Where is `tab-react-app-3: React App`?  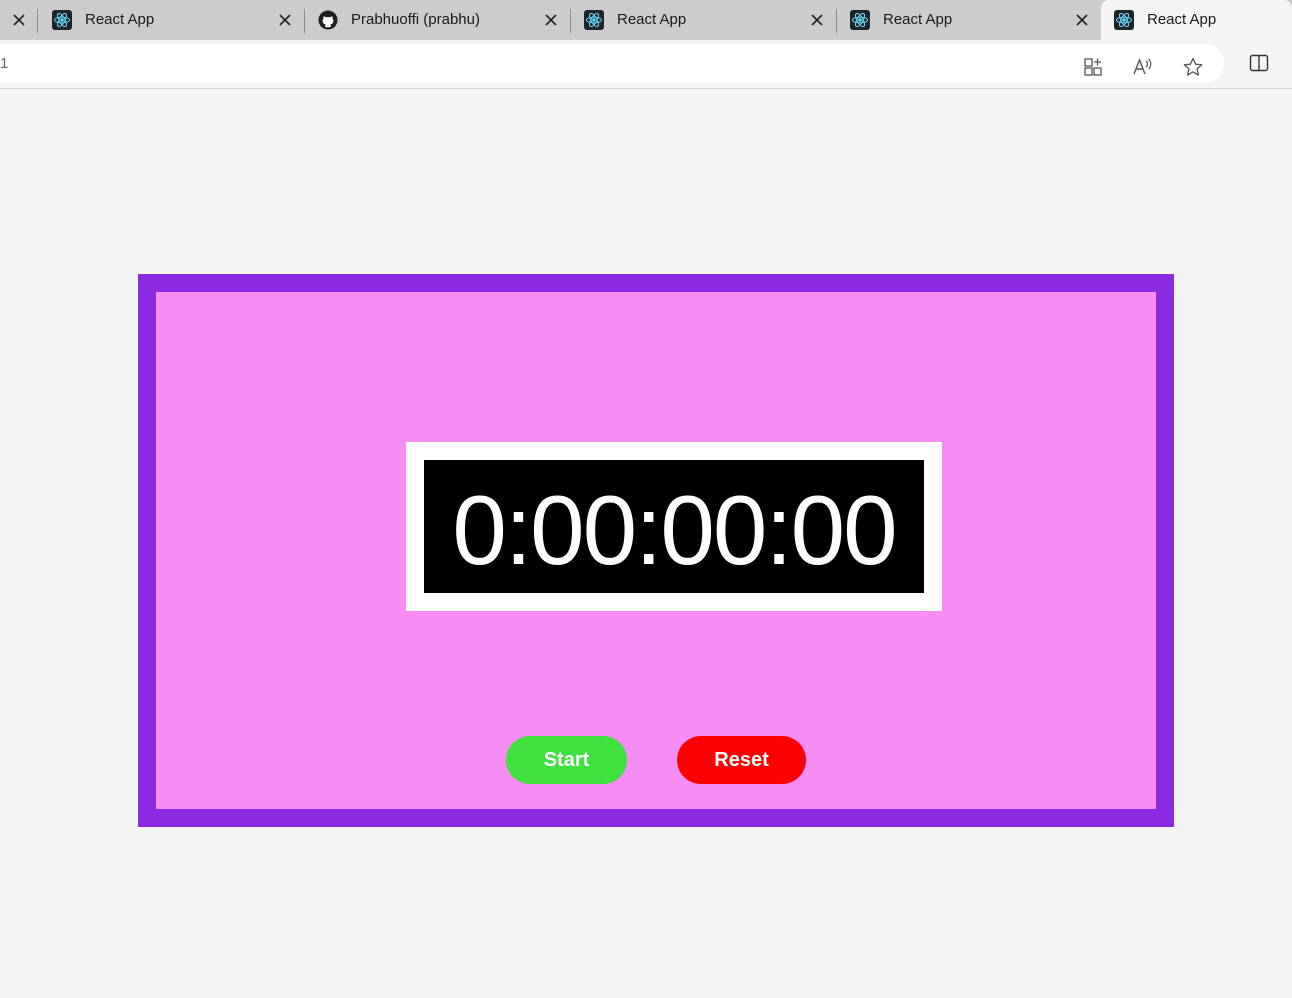 tab-react-app-3: React App is located at coordinates (968, 20).